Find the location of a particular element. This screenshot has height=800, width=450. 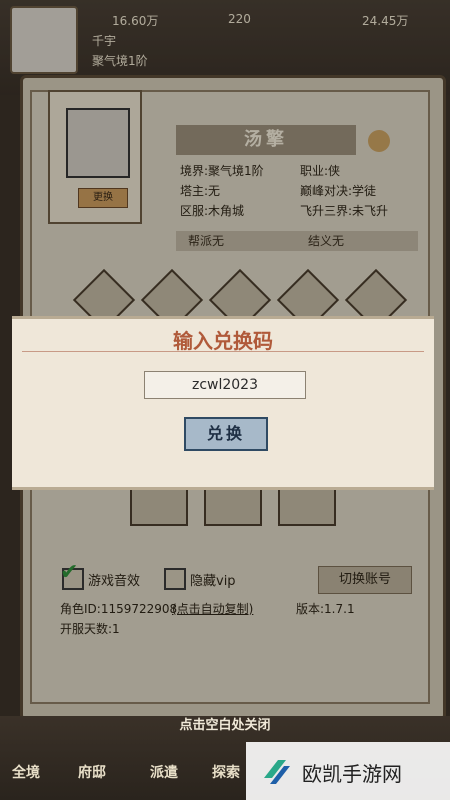

modal-title: 输入兑换码 is located at coordinates (223, 341).